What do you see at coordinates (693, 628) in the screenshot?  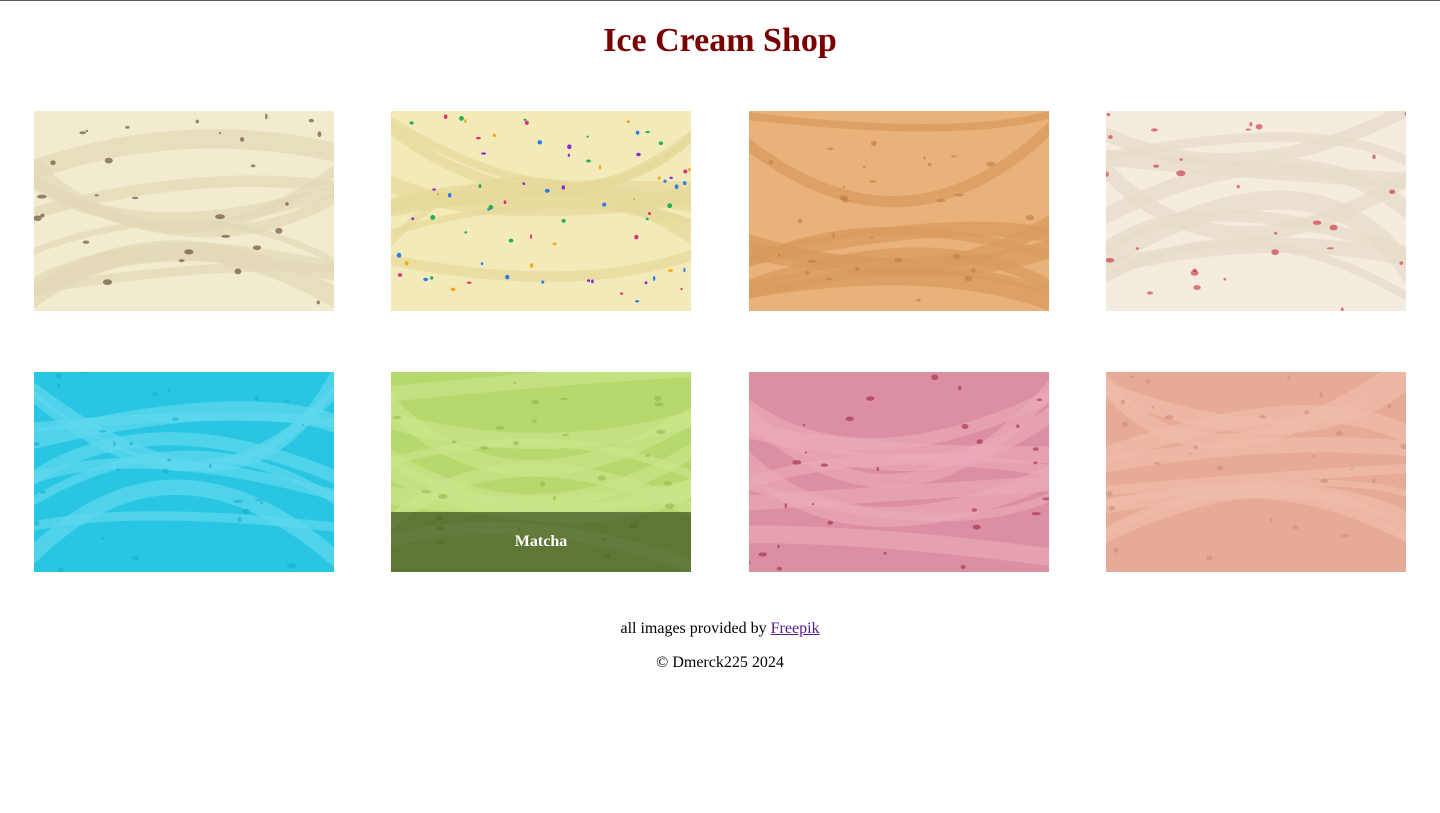 I see `image-credit-text: all images provided by` at bounding box center [693, 628].